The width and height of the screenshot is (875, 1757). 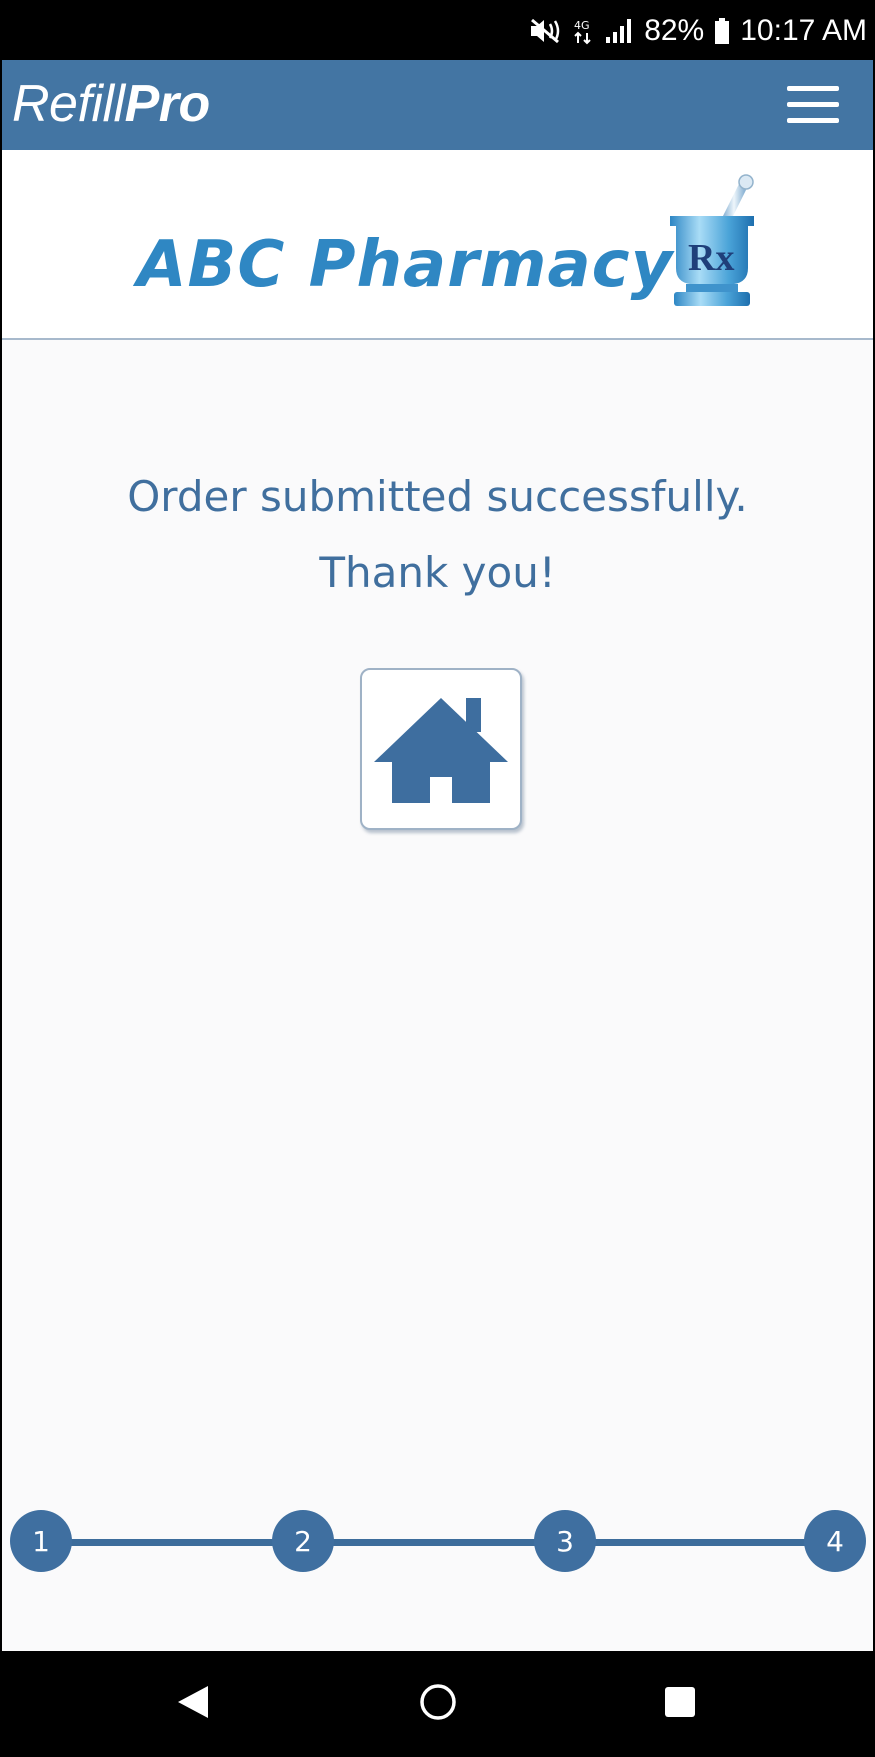 What do you see at coordinates (437, 105) in the screenshot?
I see `app-bar: RefillPro` at bounding box center [437, 105].